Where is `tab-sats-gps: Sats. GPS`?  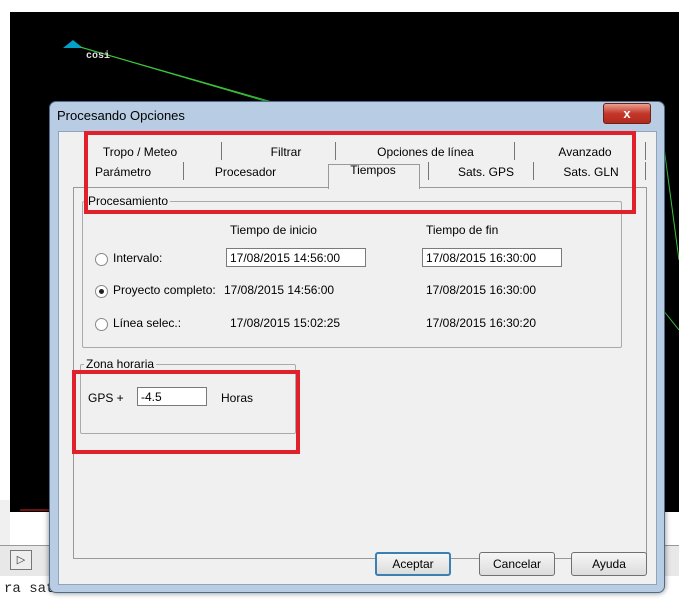 tab-sats-gps: Sats. GPS is located at coordinates (486, 172).